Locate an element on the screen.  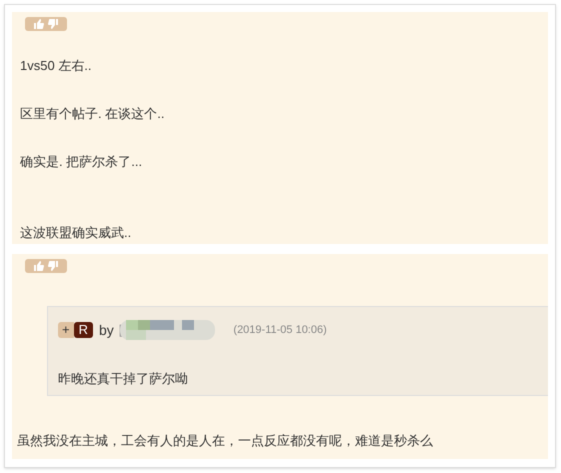
post-text: 1vs50 左右.. is located at coordinates (56, 66).